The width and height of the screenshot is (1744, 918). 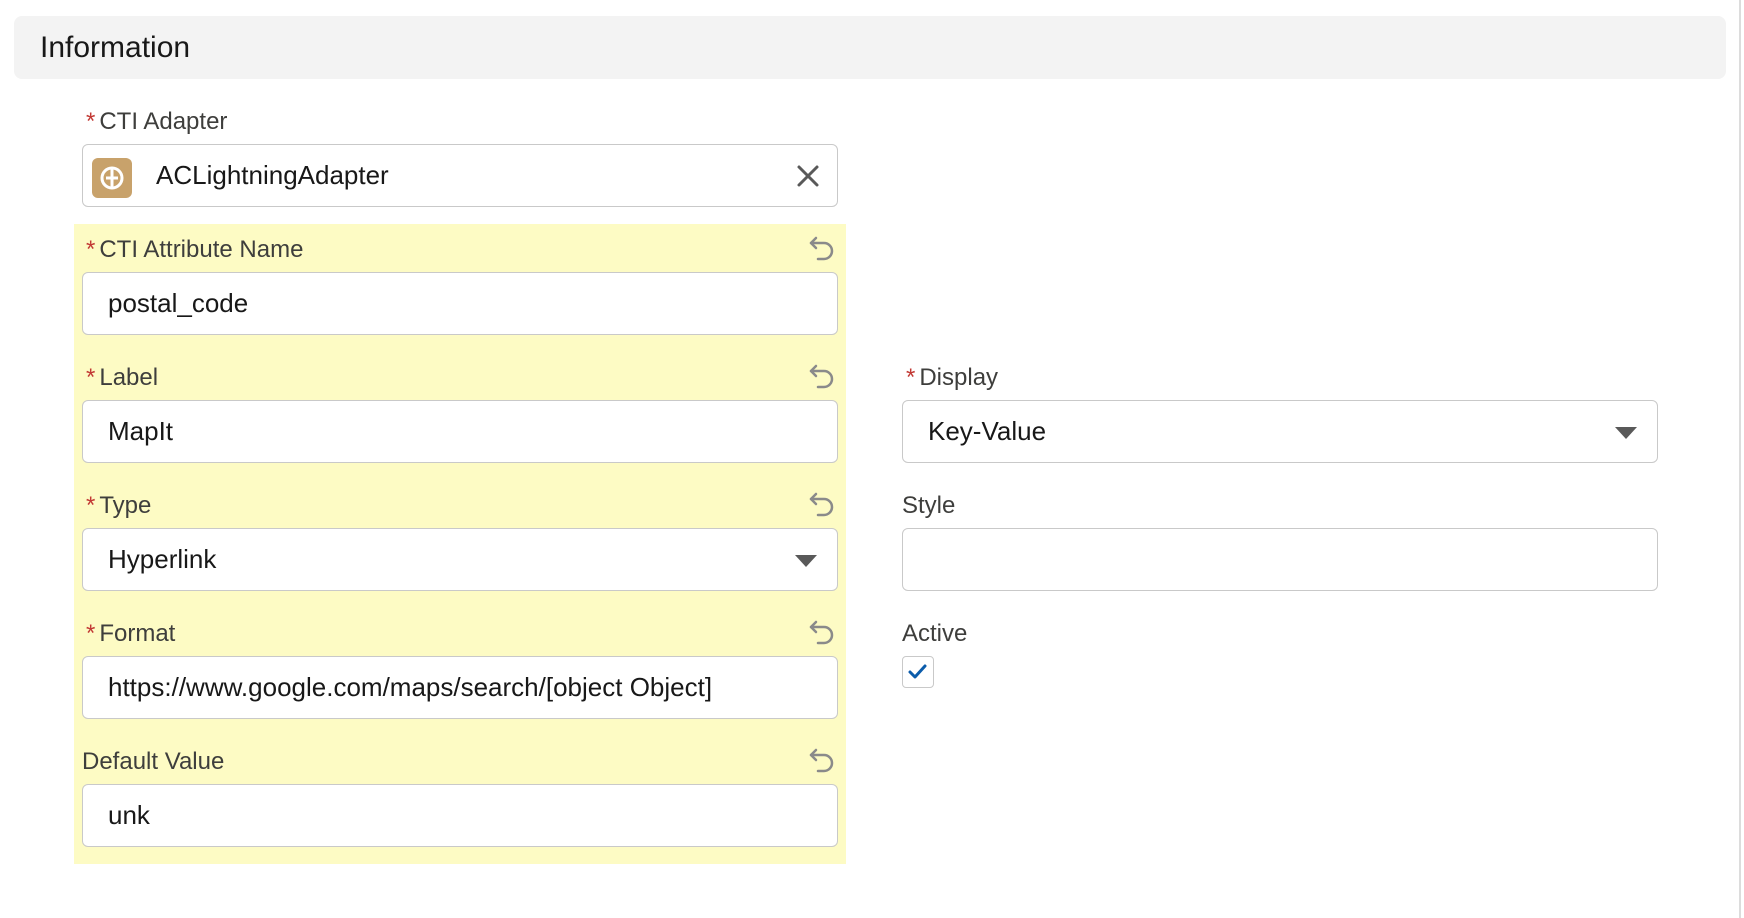 I want to click on check-icon, so click(x=917, y=671).